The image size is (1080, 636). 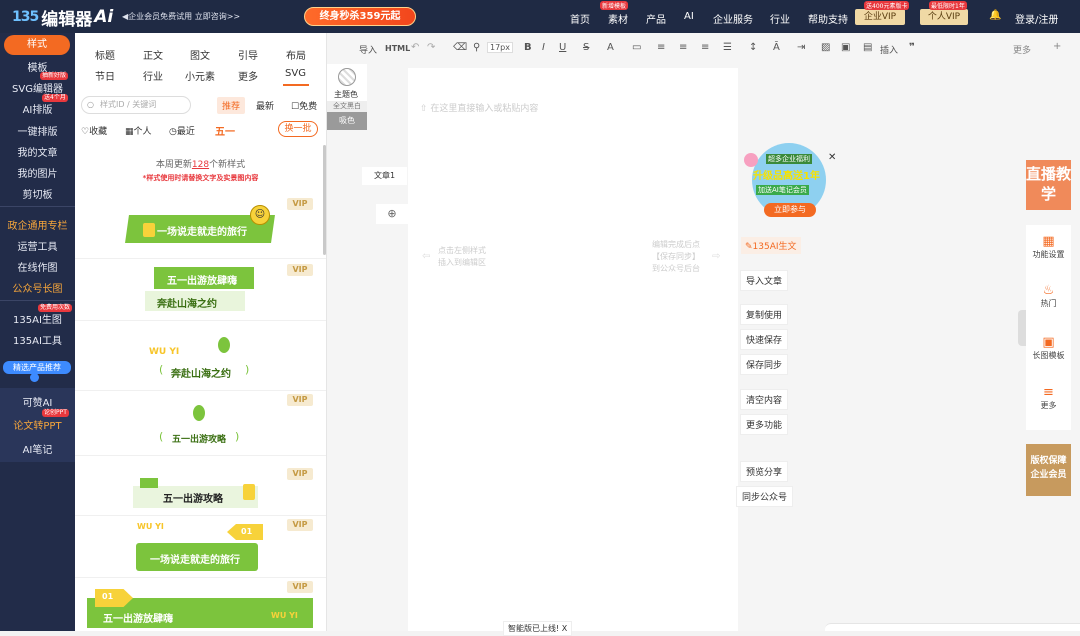 I want to click on rail-settings: ▦ 功能设置, so click(x=1048, y=247).